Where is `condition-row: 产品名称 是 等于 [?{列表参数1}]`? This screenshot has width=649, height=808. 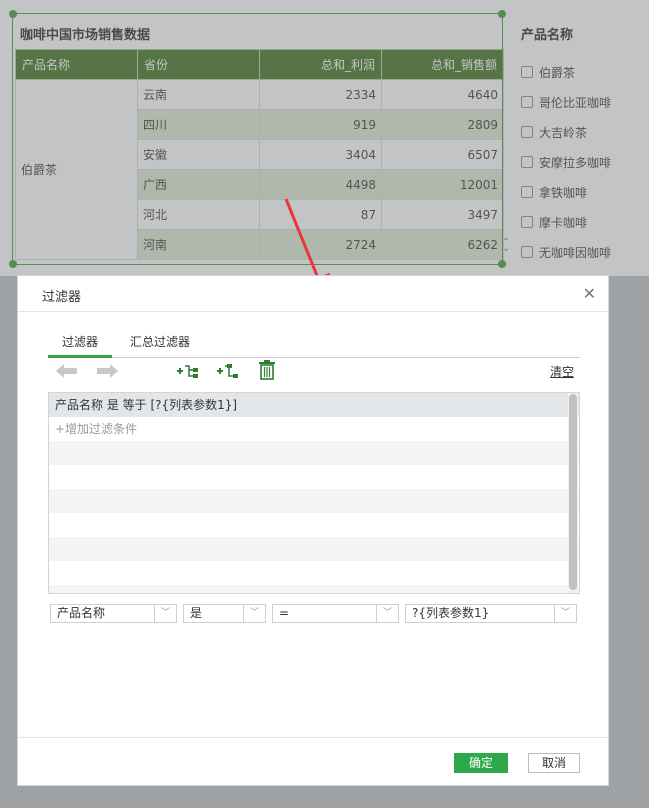 condition-row: 产品名称 是 等于 [?{列表参数1}] is located at coordinates (314, 405).